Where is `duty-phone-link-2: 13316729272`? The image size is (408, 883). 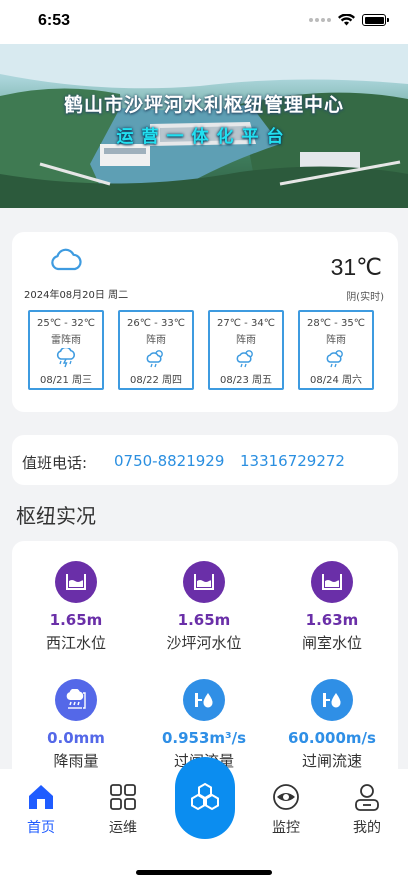 duty-phone-link-2: 13316729272 is located at coordinates (292, 461).